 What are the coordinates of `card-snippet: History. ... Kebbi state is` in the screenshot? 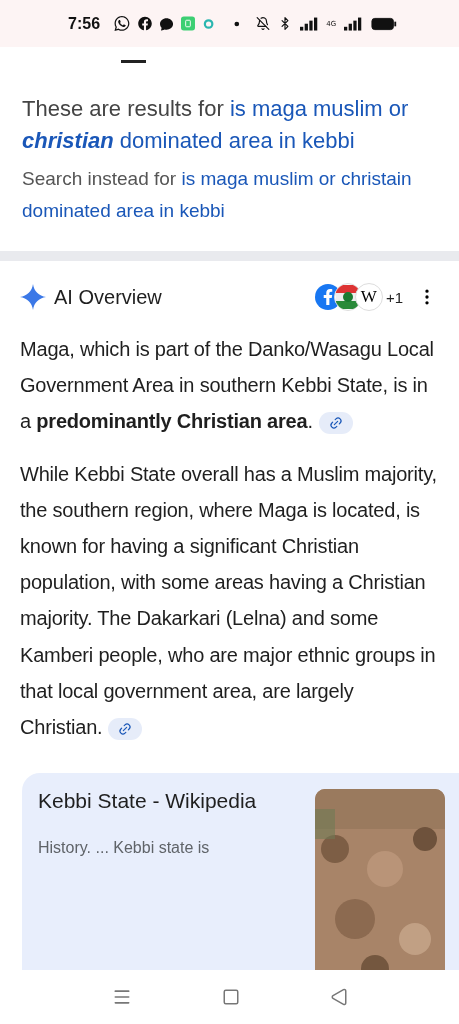 It's located at (124, 848).